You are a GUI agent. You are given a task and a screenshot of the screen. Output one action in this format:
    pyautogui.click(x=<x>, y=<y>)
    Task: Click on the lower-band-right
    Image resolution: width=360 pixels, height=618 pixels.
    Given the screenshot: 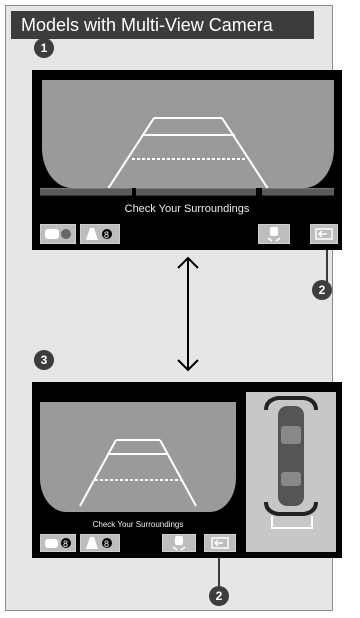 What is the action you would take?
    pyautogui.click(x=298, y=192)
    